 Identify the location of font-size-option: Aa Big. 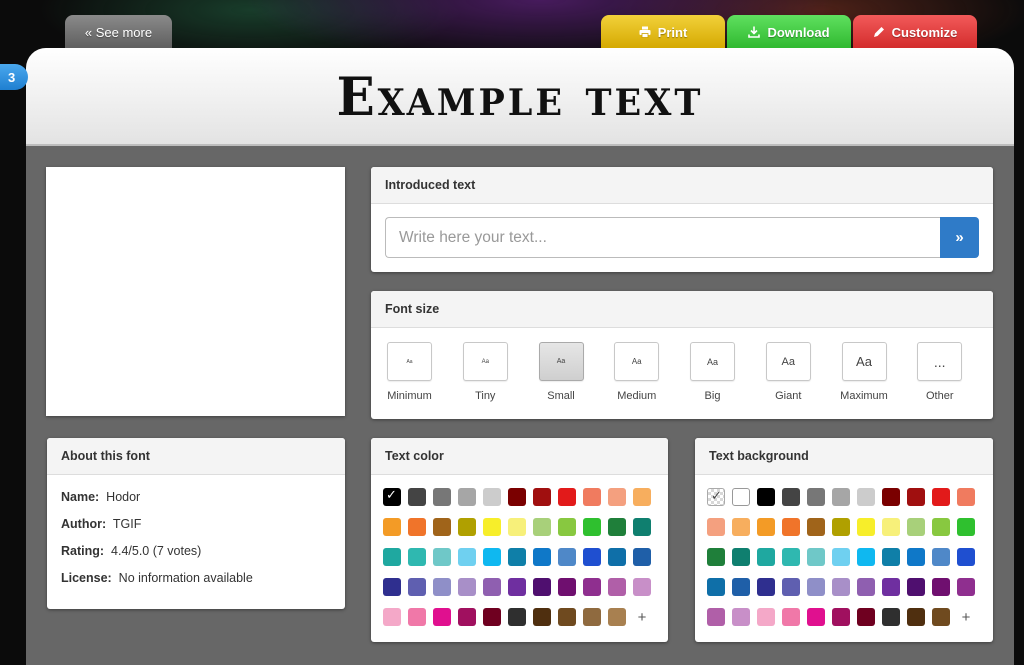
(728, 372).